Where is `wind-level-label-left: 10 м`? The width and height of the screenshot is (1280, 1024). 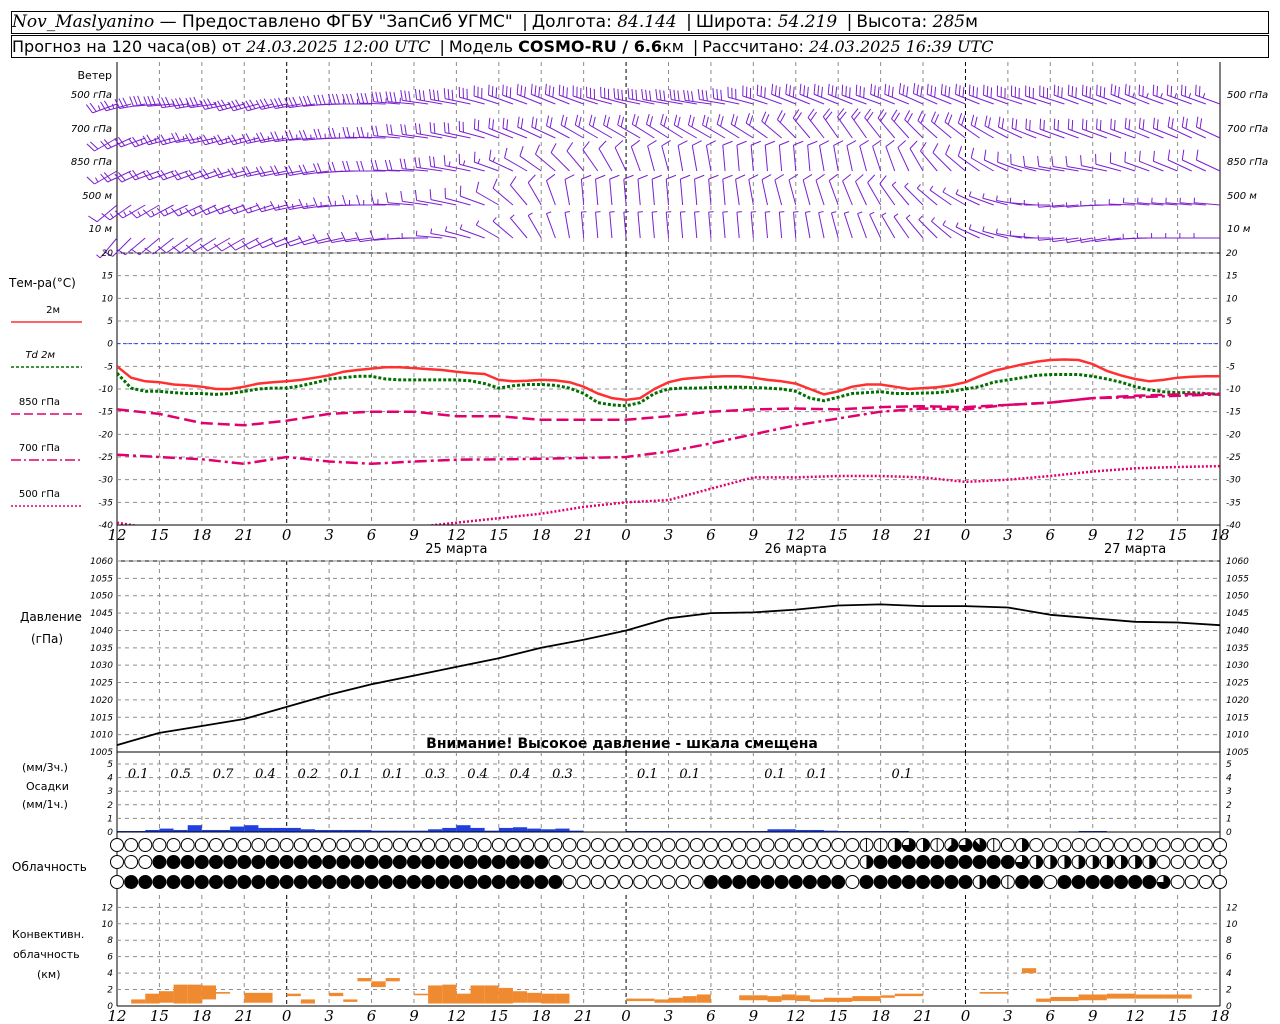
wind-level-label-left: 10 м is located at coordinates (101, 229).